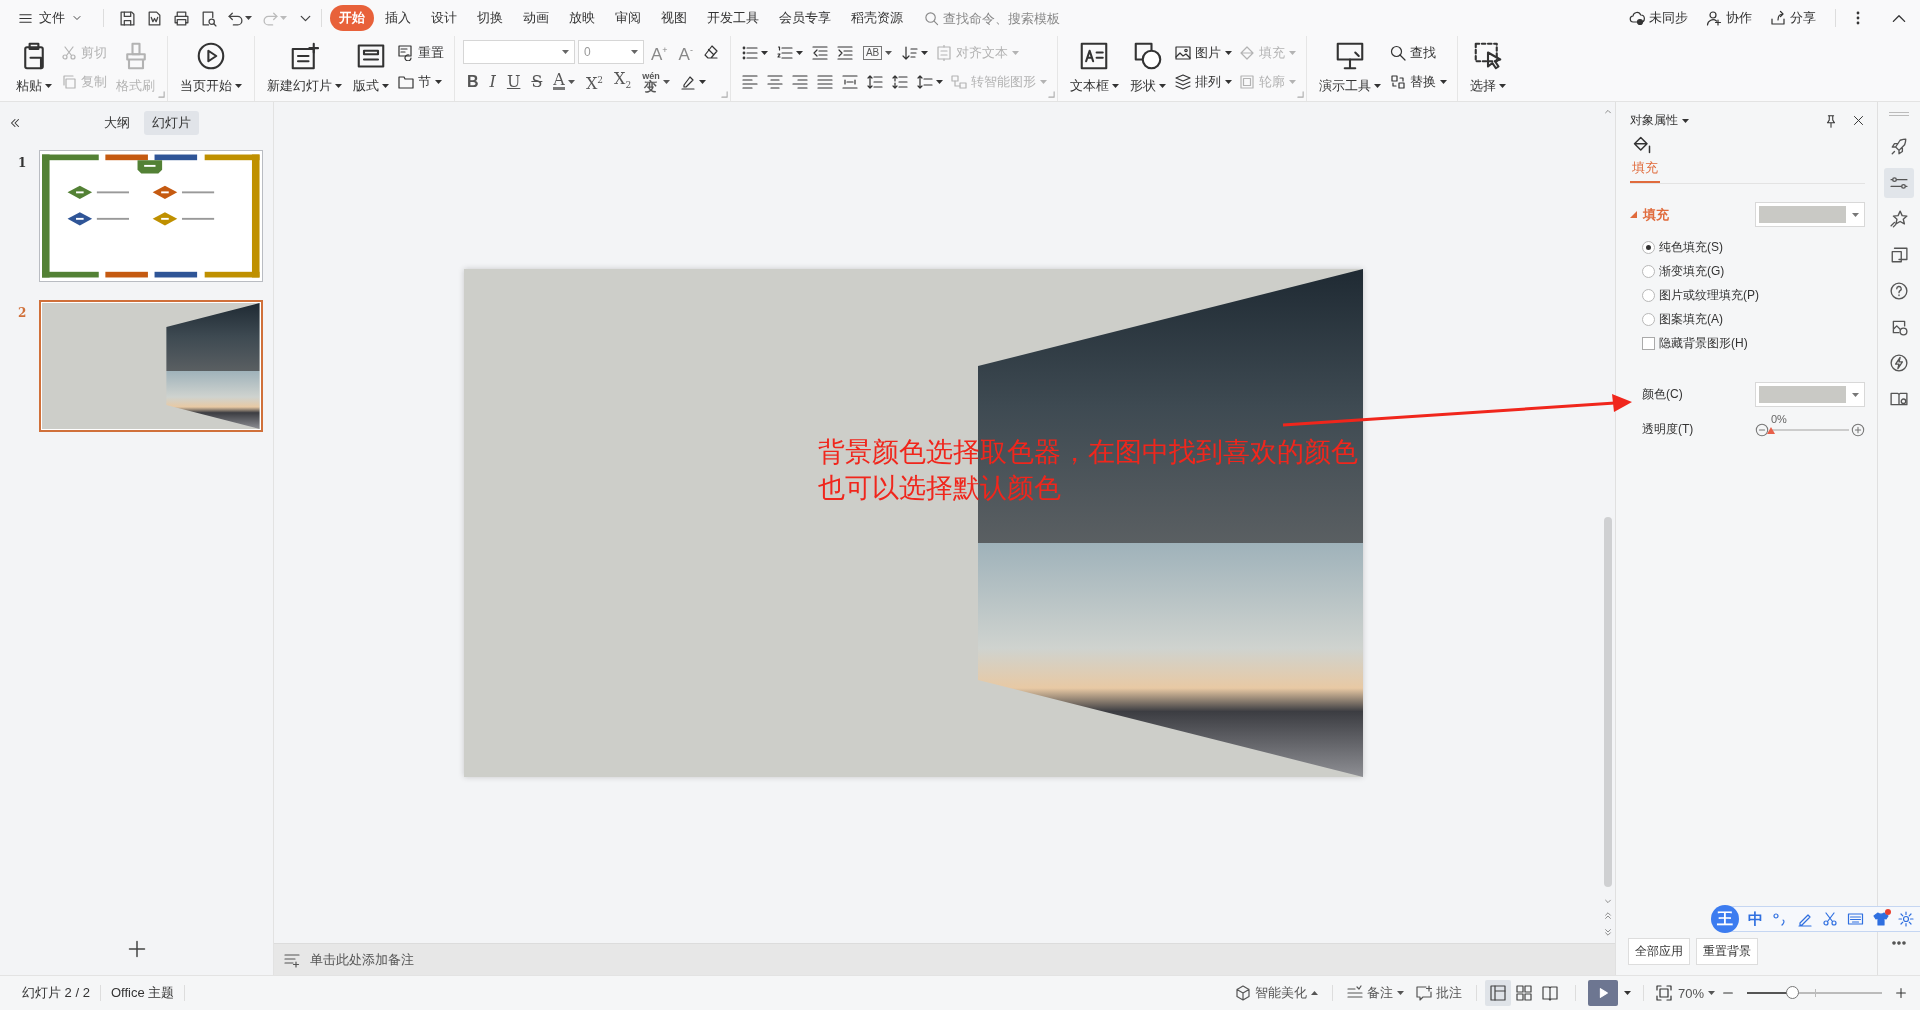 This screenshot has height=1010, width=1920. I want to click on superscript-button: X$^{2}$, so click(594, 81).